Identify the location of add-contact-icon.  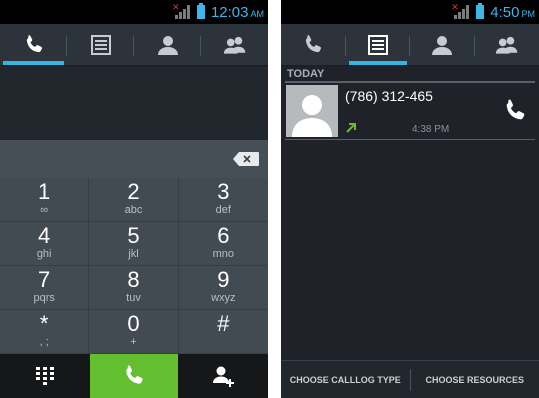
(223, 376).